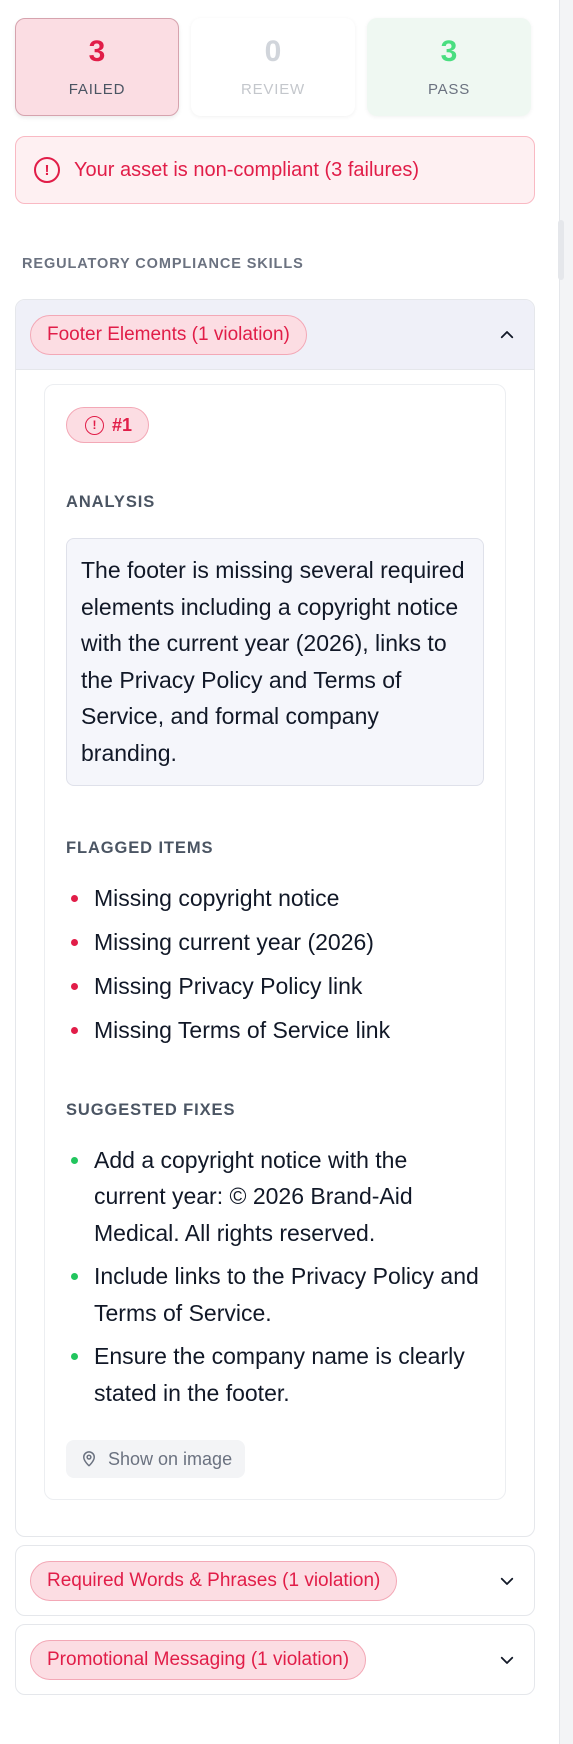  I want to click on flagged-item: Missing current year (2026), so click(275, 942).